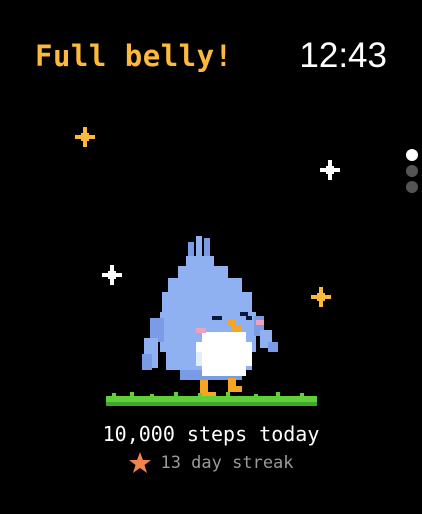 The height and width of the screenshot is (514, 422). I want to click on page-indicator, so click(412, 171).